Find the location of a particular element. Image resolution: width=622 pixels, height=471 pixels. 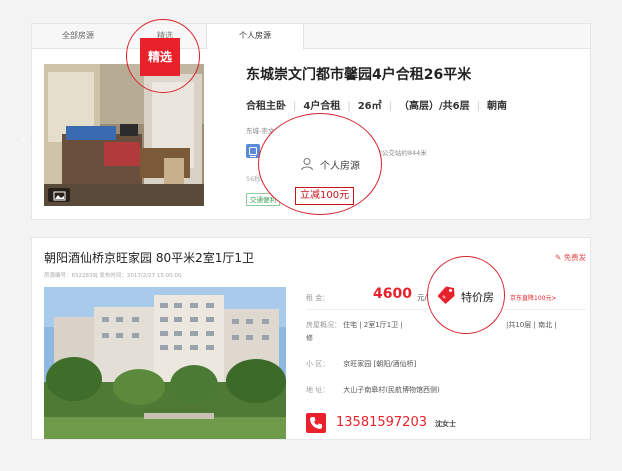

building-photo is located at coordinates (165, 363).